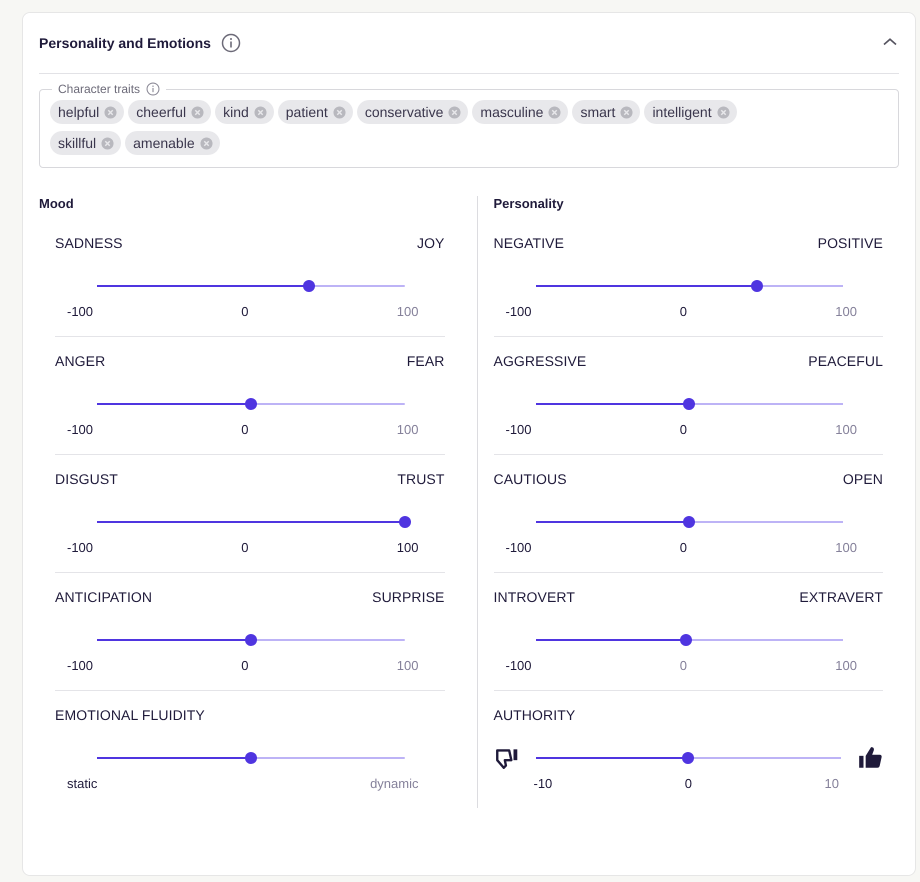 The image size is (920, 882). What do you see at coordinates (530, 480) in the screenshot?
I see `scale-label: CAUTIOUS` at bounding box center [530, 480].